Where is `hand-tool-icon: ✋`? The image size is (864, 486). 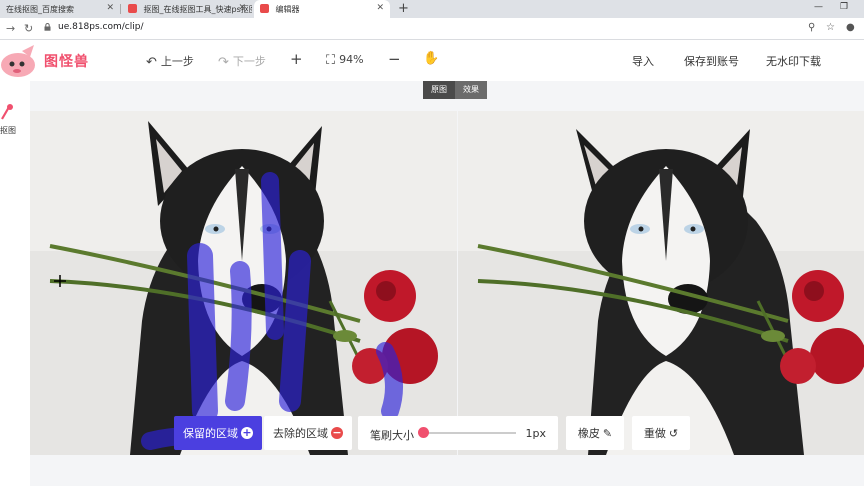 hand-tool-icon: ✋ is located at coordinates (431, 58).